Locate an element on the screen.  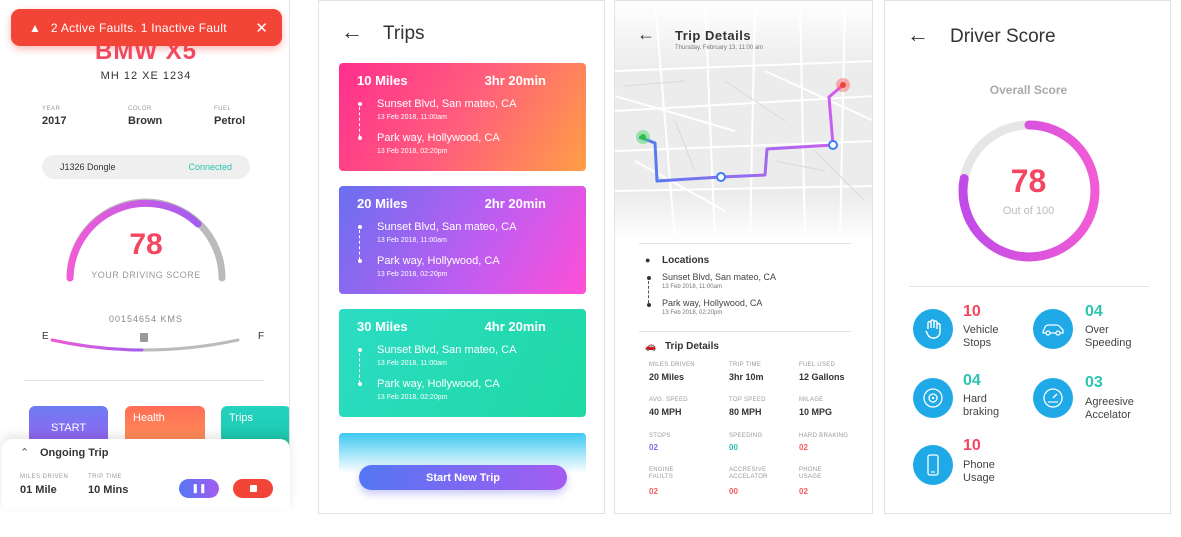
stat-value: 80 MPH is located at coordinates (745, 412).